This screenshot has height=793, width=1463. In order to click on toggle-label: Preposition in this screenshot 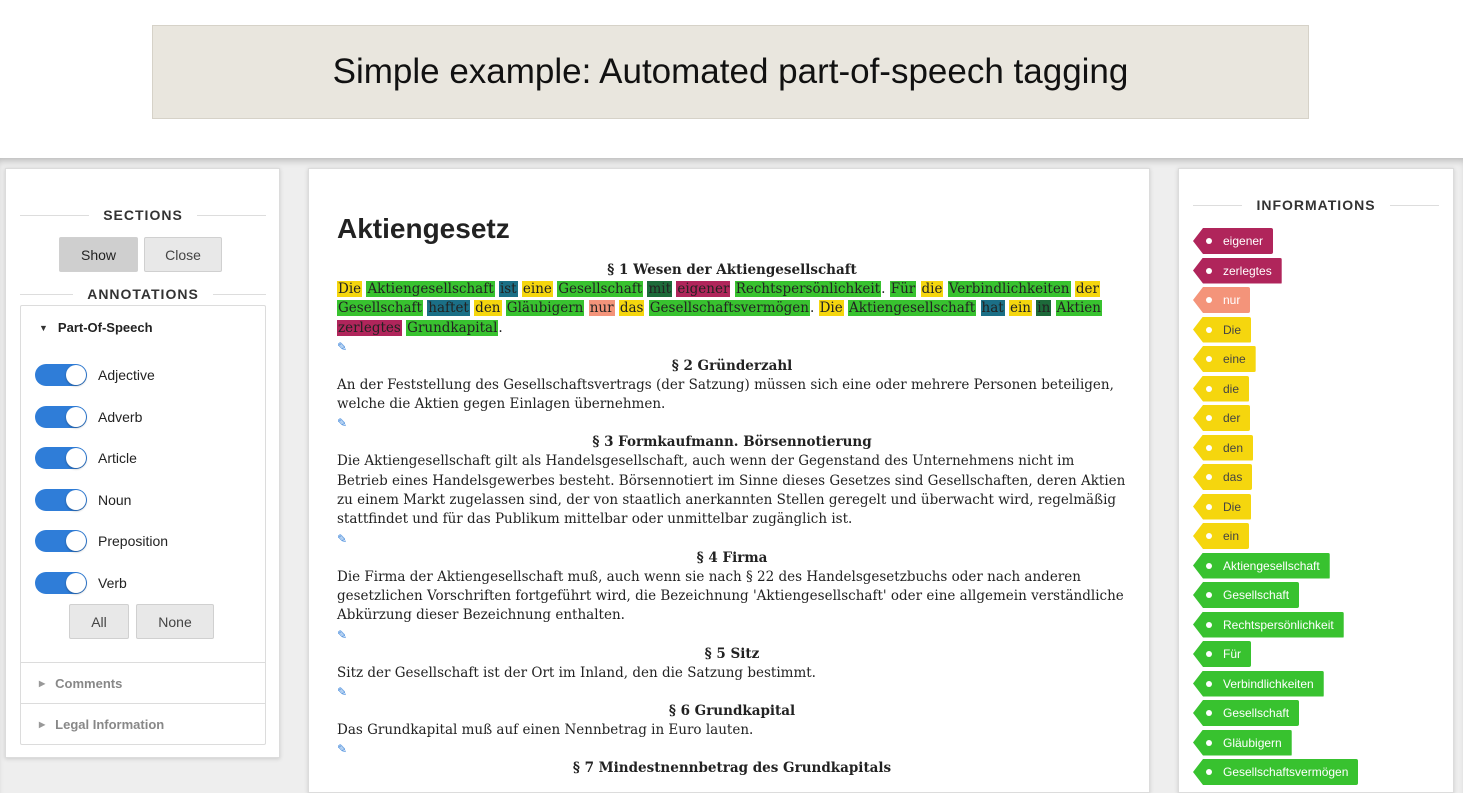, I will do `click(133, 541)`.